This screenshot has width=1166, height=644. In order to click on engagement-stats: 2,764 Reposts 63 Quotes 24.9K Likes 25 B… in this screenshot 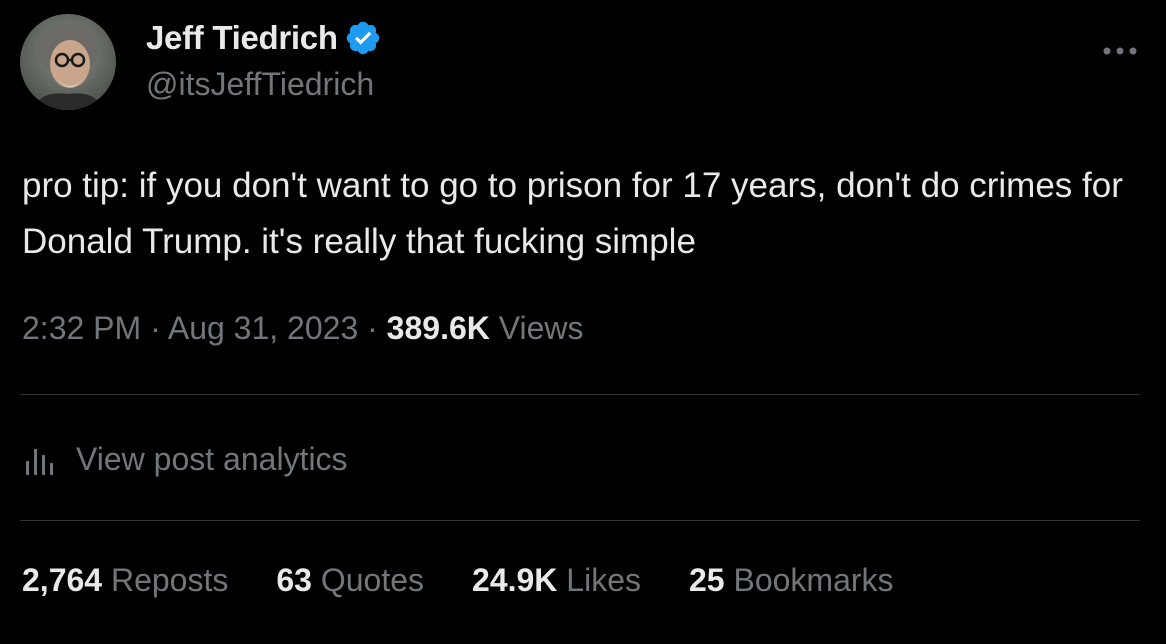, I will do `click(482, 580)`.